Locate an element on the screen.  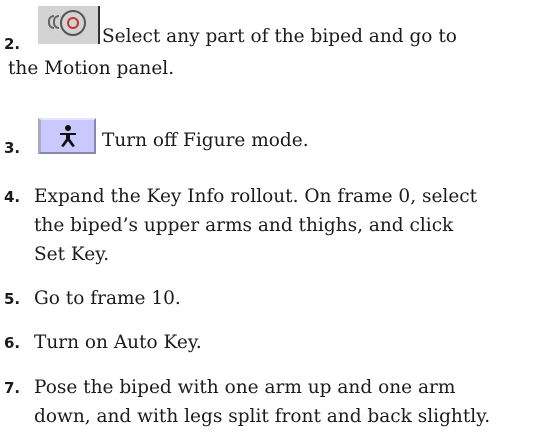
step-6: 6. Turn on Auto Key. is located at coordinates (270, 342).